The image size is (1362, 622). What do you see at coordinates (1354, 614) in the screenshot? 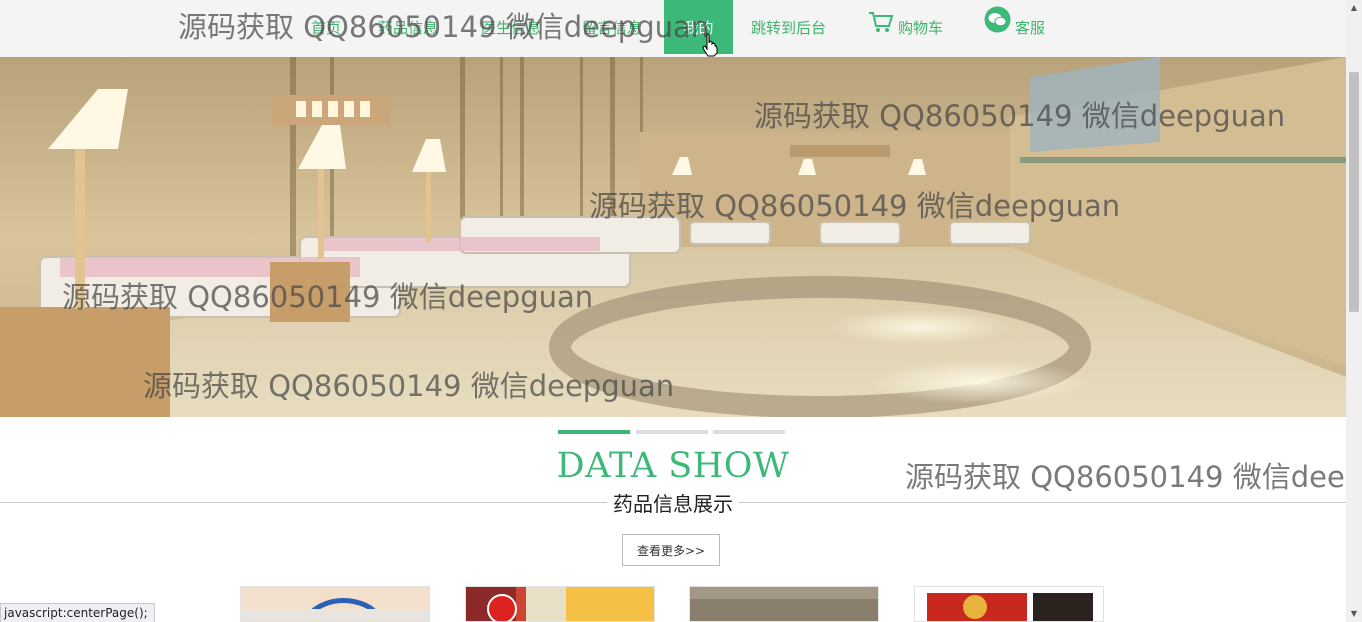
I see `scroll-down-arrow-icon: ▼` at bounding box center [1354, 614].